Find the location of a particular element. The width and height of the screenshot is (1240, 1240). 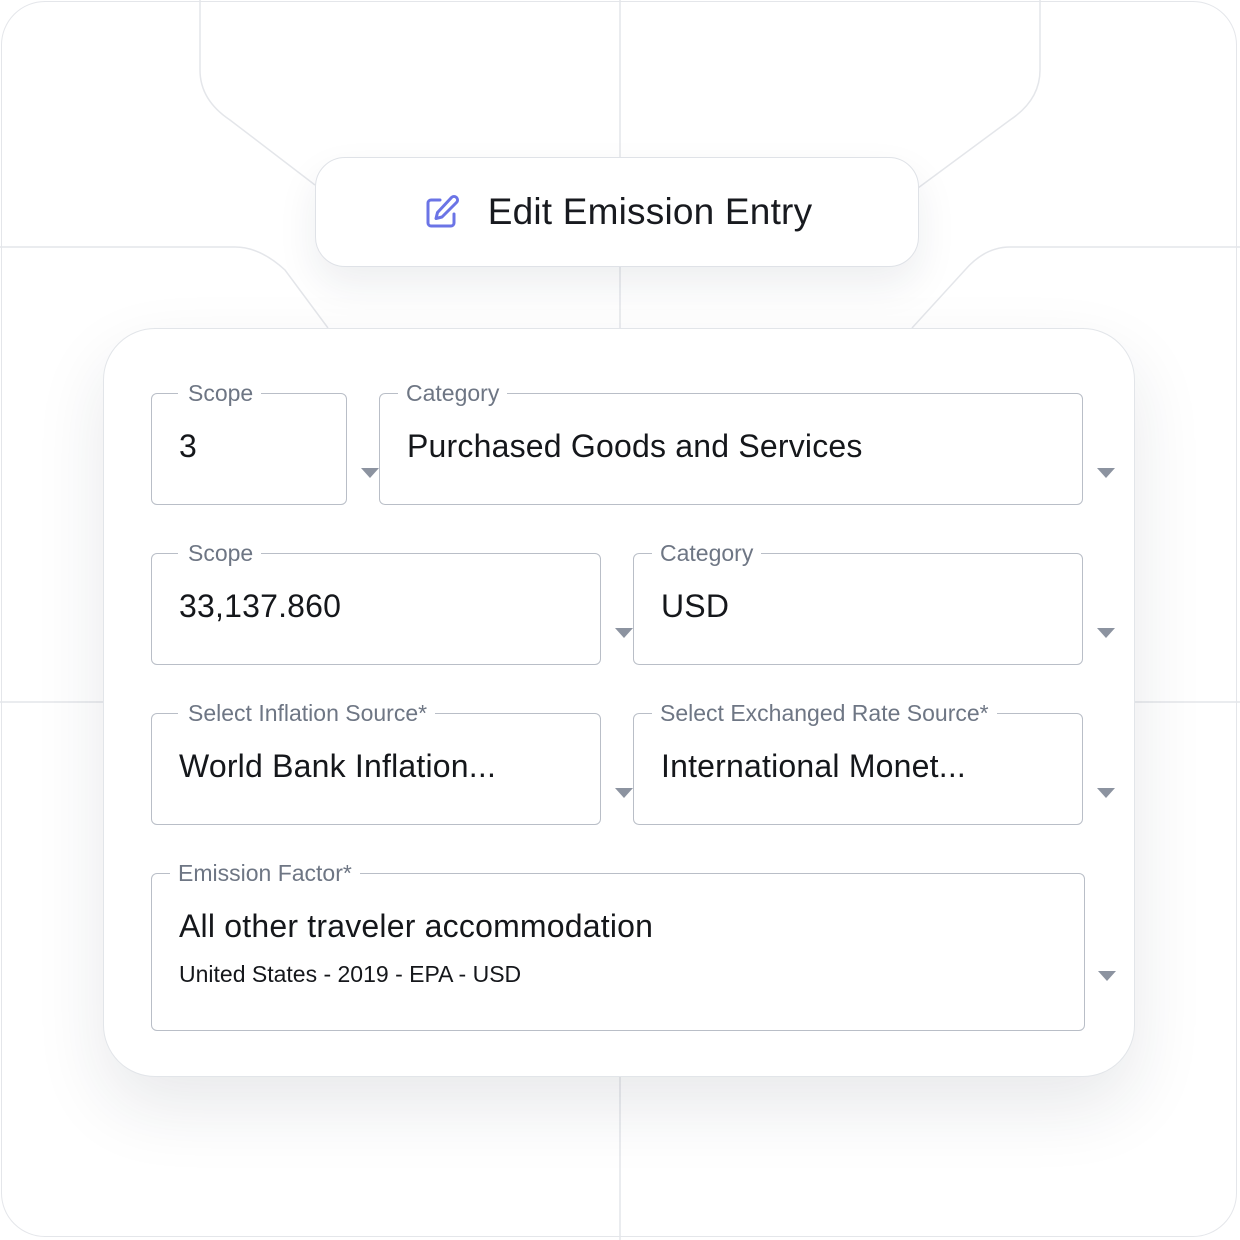

amount-input: Scope 33,137.860 is located at coordinates (376, 602).